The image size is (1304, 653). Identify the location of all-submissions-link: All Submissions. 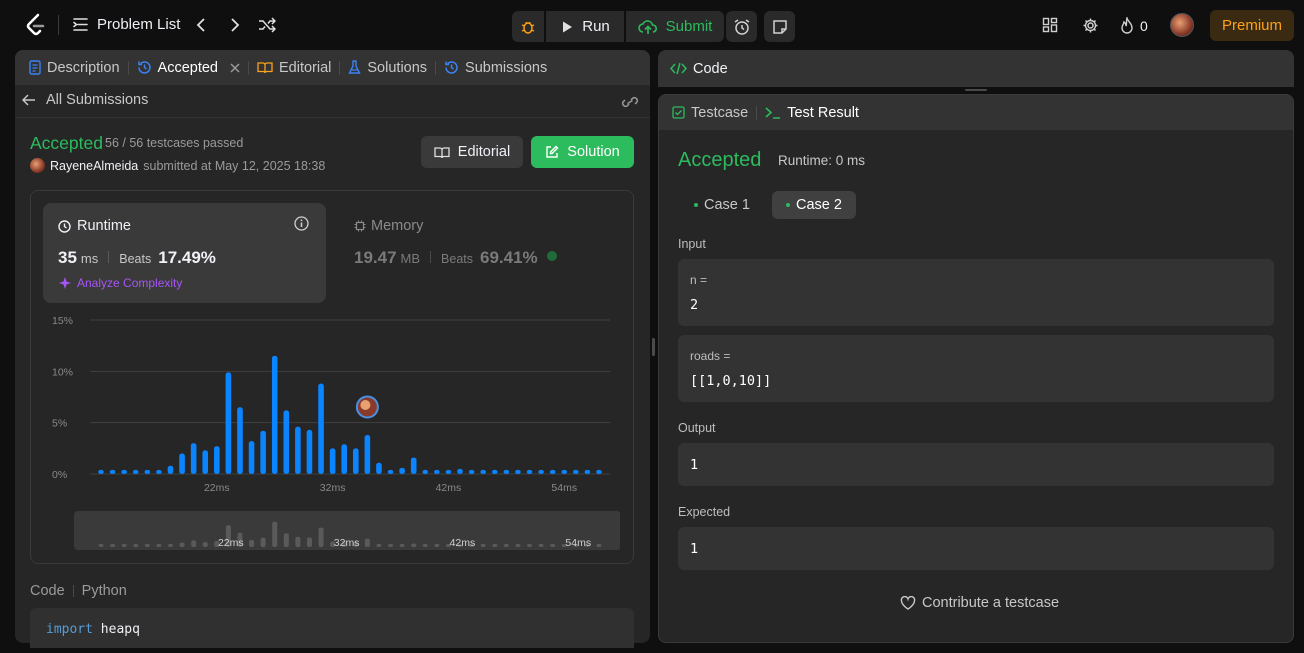
(85, 100).